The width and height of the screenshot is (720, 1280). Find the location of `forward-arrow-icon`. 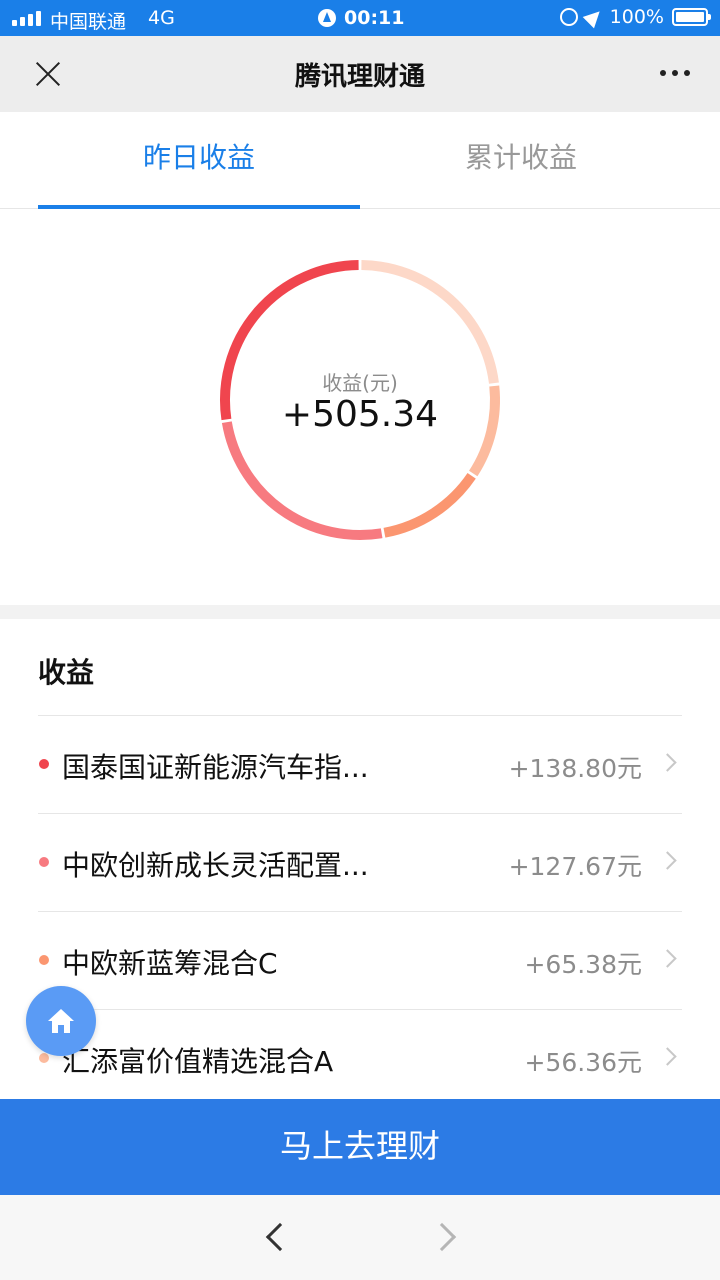

forward-arrow-icon is located at coordinates (442, 1237).